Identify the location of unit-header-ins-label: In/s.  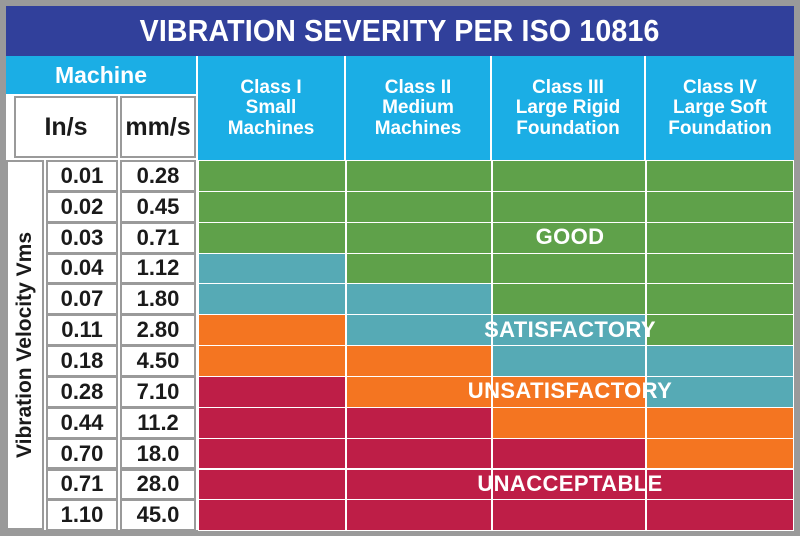
(66, 126).